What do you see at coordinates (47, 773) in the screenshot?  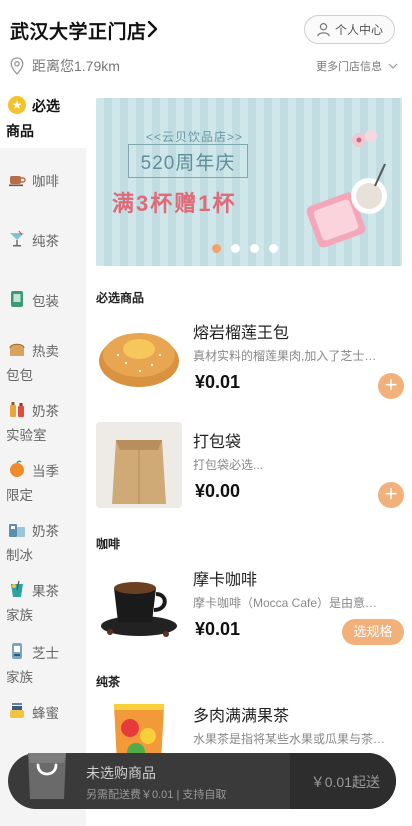 I see `shopping-bag-icon` at bounding box center [47, 773].